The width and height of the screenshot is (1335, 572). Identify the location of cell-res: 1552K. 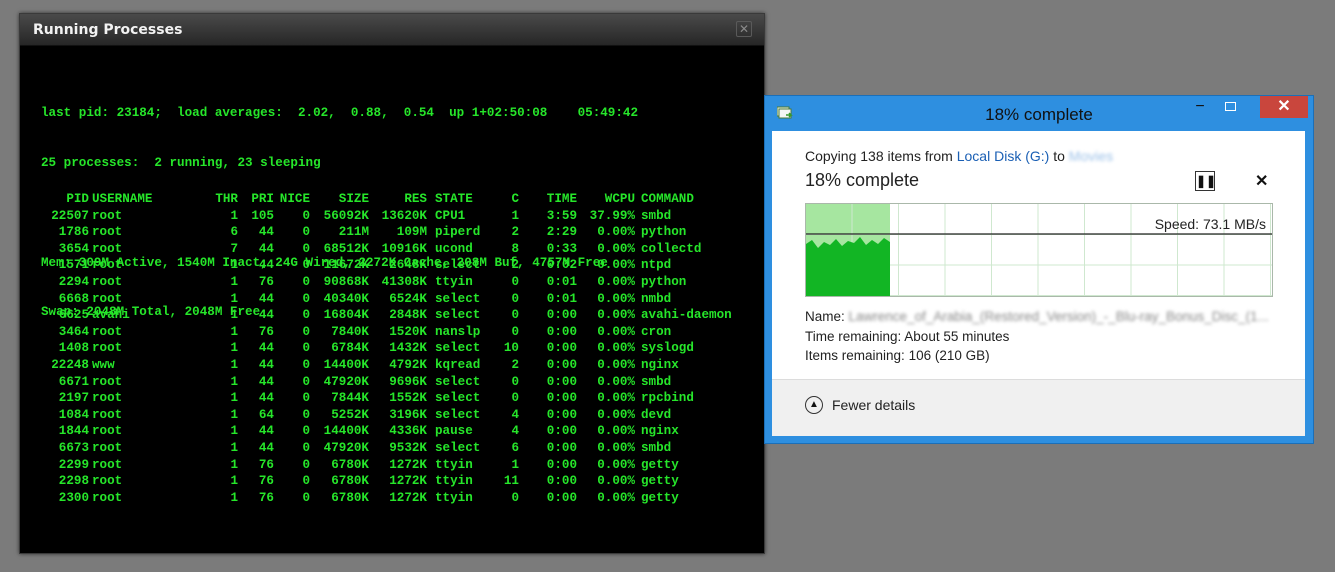
(408, 398).